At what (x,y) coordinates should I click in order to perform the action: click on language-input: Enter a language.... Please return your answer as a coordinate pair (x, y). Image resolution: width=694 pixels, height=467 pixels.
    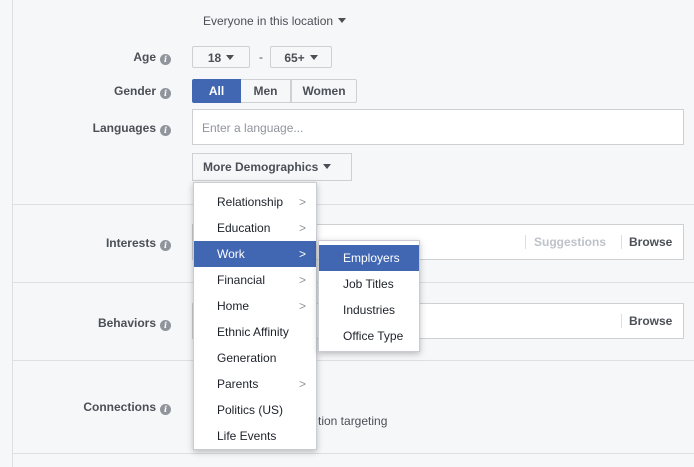
    Looking at the image, I should click on (438, 127).